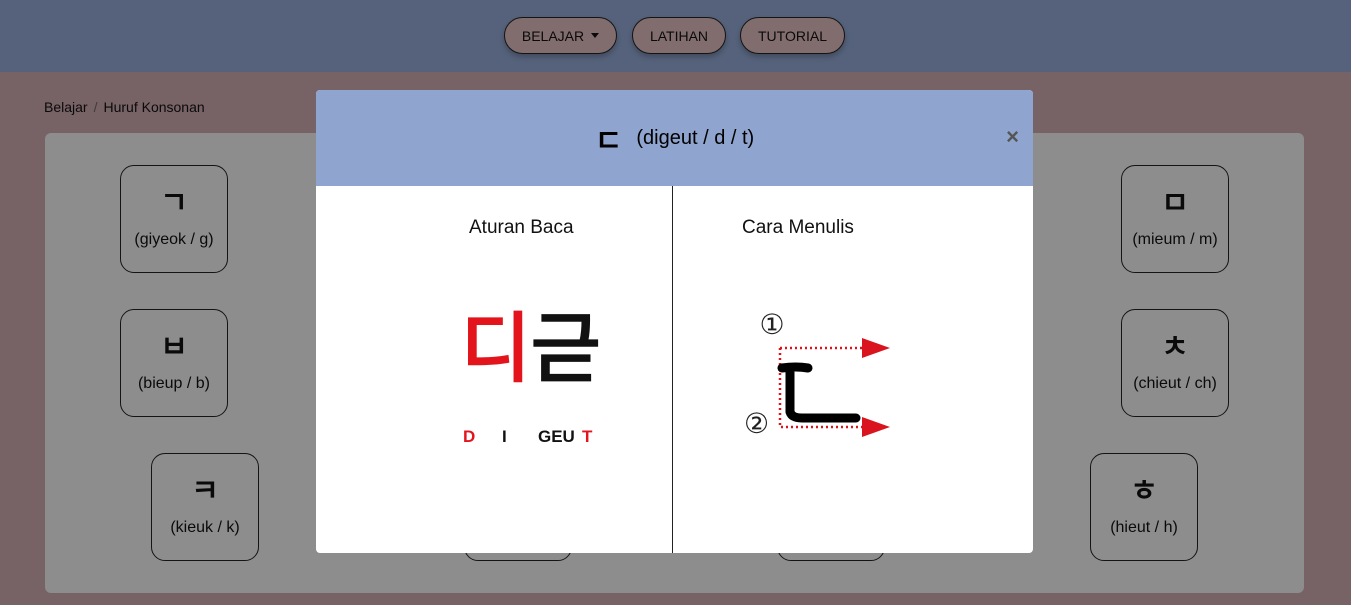 Image resolution: width=1351 pixels, height=605 pixels. I want to click on digeut-stroke-glyph, so click(819, 392).